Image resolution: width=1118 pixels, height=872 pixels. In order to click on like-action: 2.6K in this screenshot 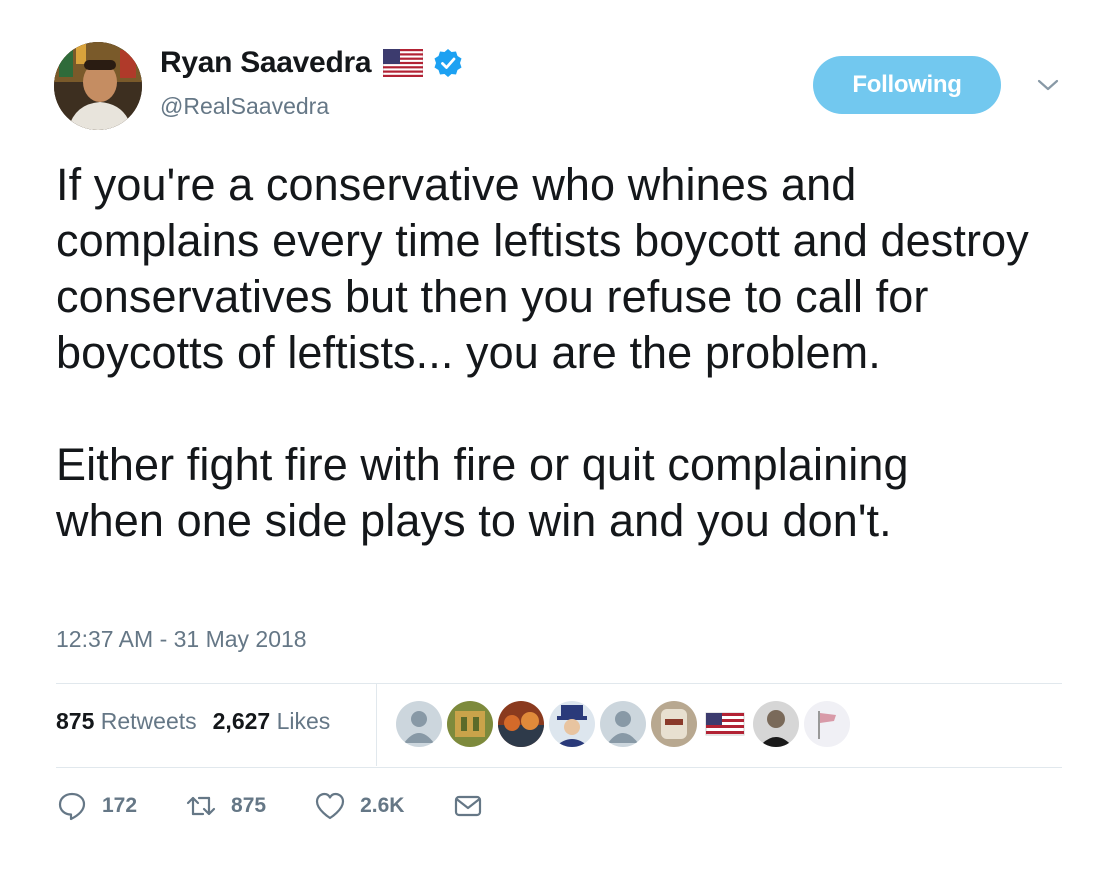, I will do `click(359, 806)`.